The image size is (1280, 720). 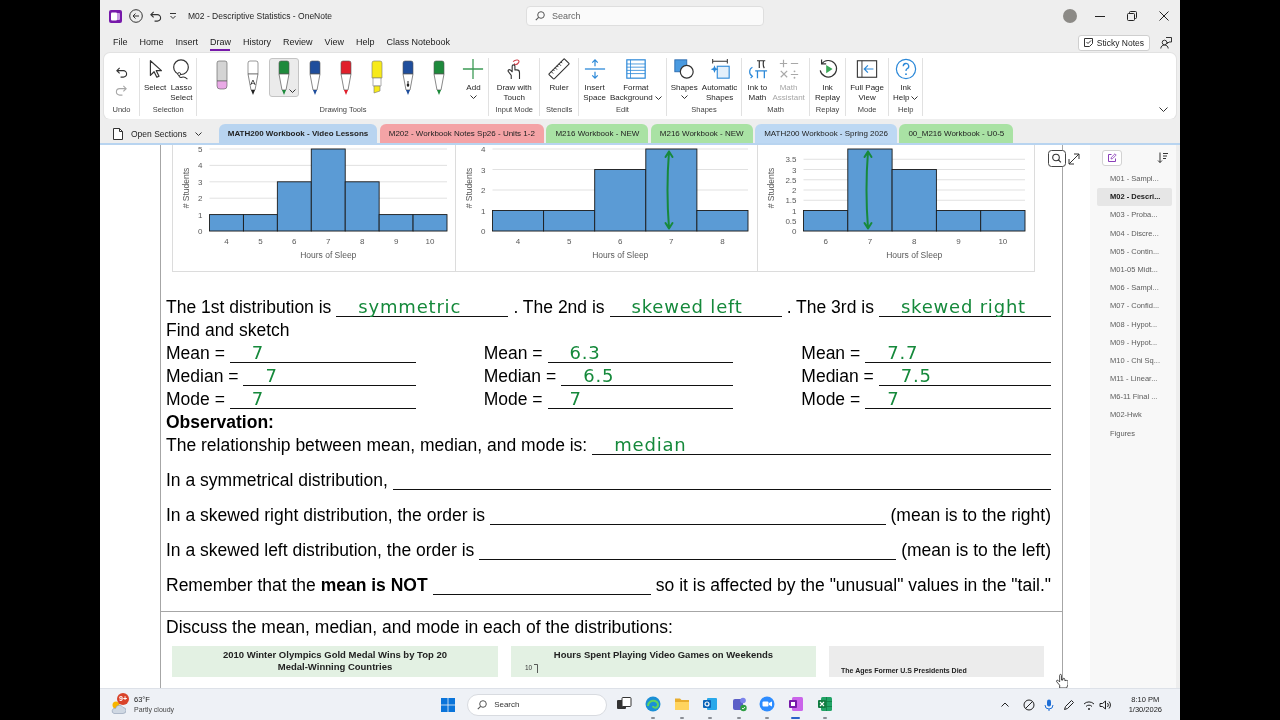 What do you see at coordinates (173, 16) in the screenshot?
I see `customize-menu-icon` at bounding box center [173, 16].